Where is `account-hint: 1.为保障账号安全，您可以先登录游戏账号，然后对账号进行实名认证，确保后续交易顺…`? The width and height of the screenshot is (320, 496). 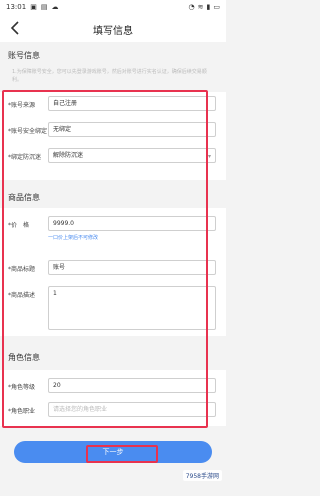 account-hint: 1.为保障账号安全，您可以先登录游戏账号，然后对账号进行实名认证，确保后续交易顺… is located at coordinates (109, 76).